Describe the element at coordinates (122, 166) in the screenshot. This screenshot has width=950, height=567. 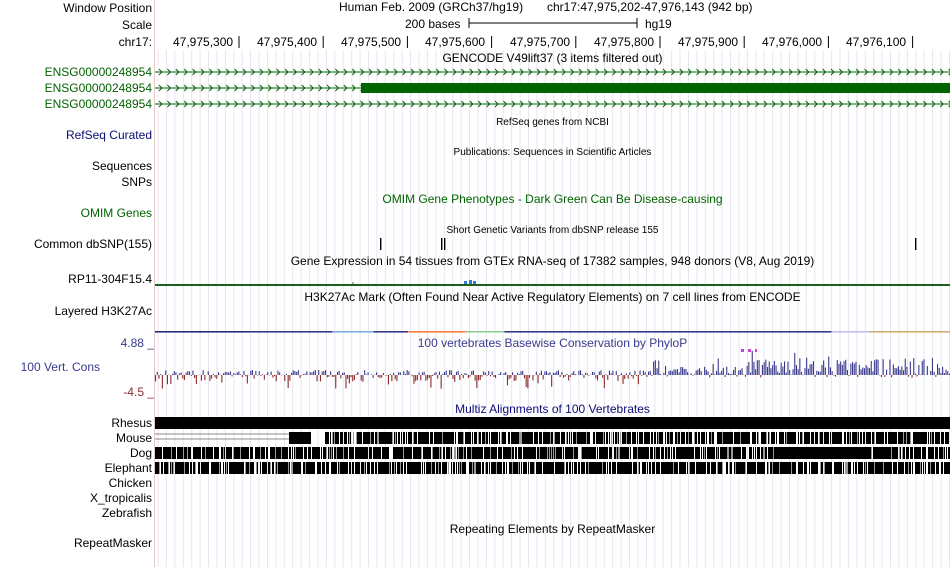
I see `publications-track-label: Sequences` at that location.